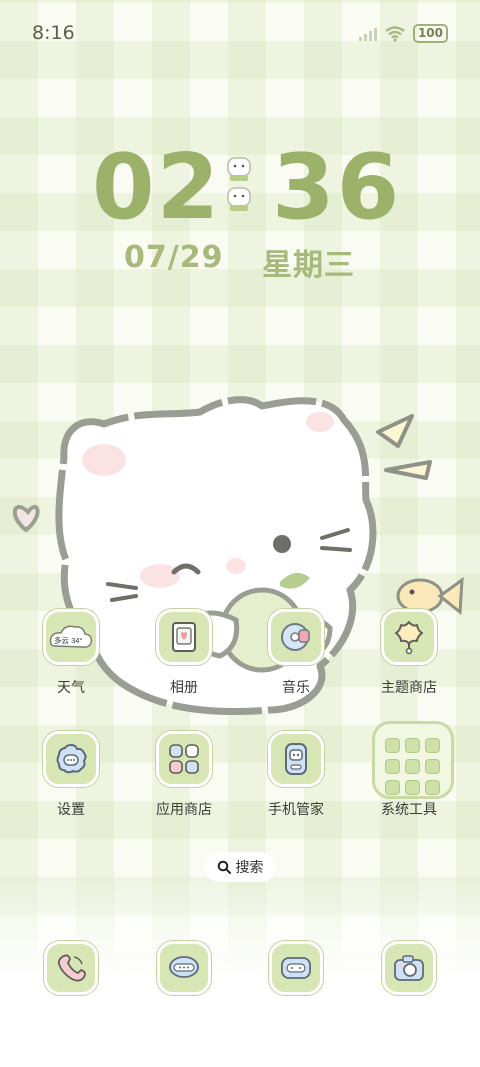 The image size is (480, 1067). I want to click on folder-label-wrap: 系统工具, so click(409, 809).